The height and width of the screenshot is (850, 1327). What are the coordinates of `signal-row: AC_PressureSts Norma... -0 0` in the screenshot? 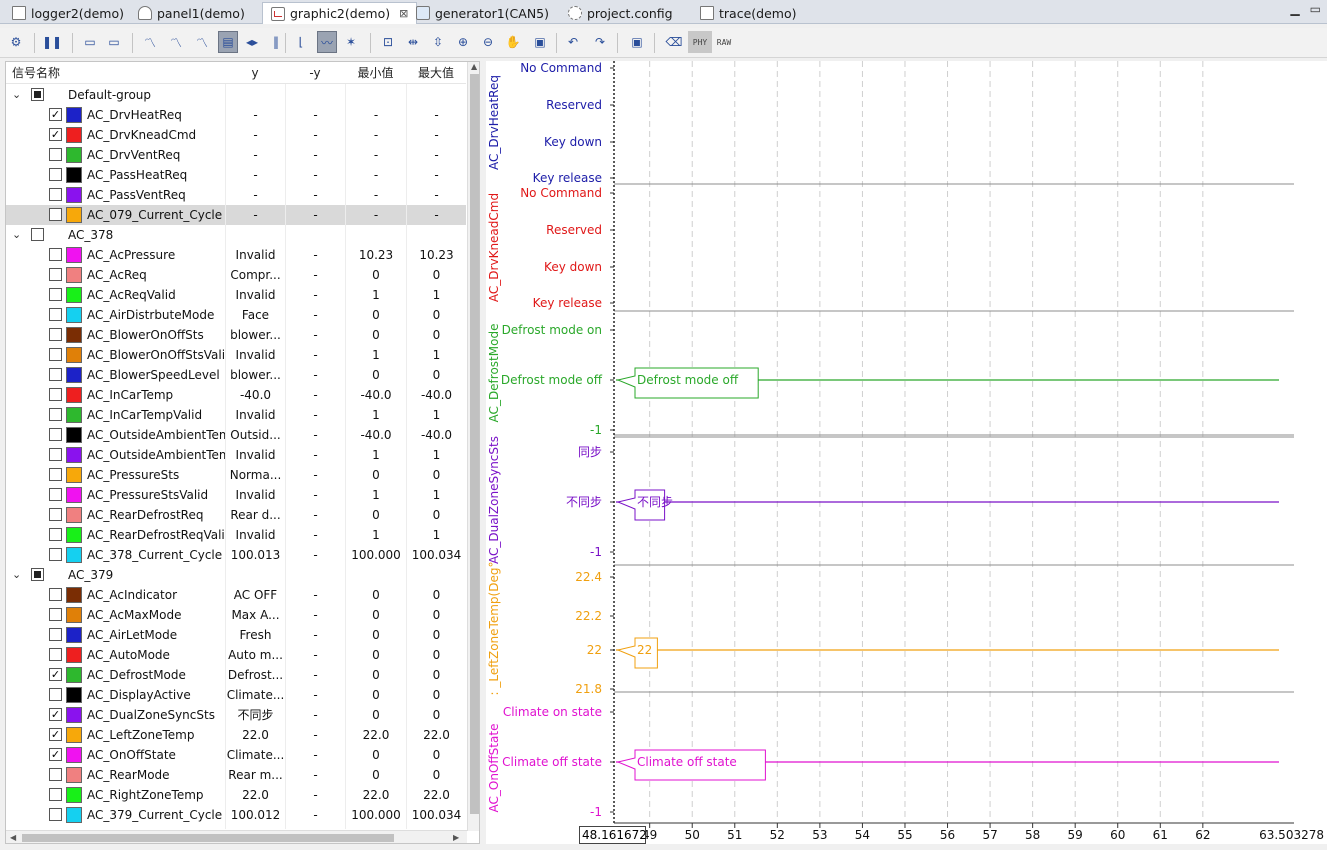 It's located at (236, 475).